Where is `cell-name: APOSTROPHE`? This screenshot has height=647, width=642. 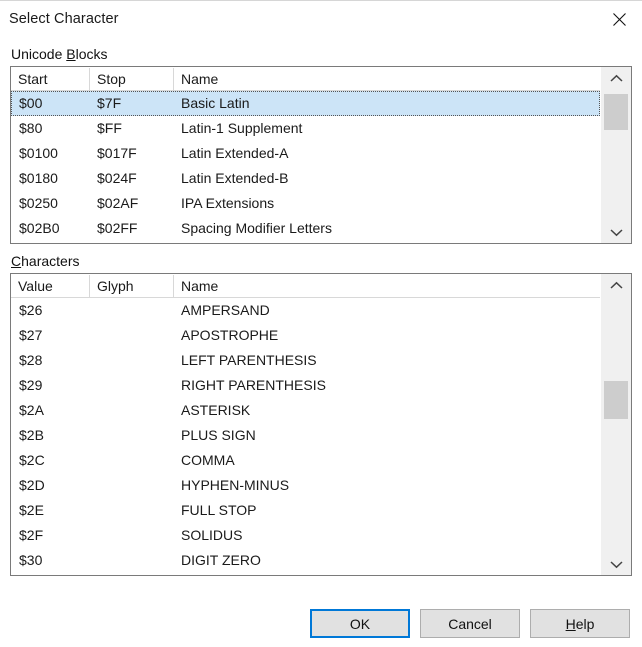 cell-name: APOSTROPHE is located at coordinates (230, 335).